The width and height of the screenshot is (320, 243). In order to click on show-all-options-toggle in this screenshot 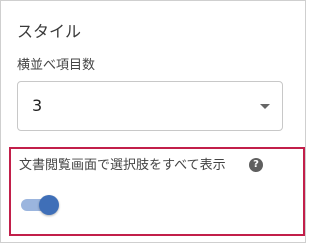, I will do `click(40, 205)`.